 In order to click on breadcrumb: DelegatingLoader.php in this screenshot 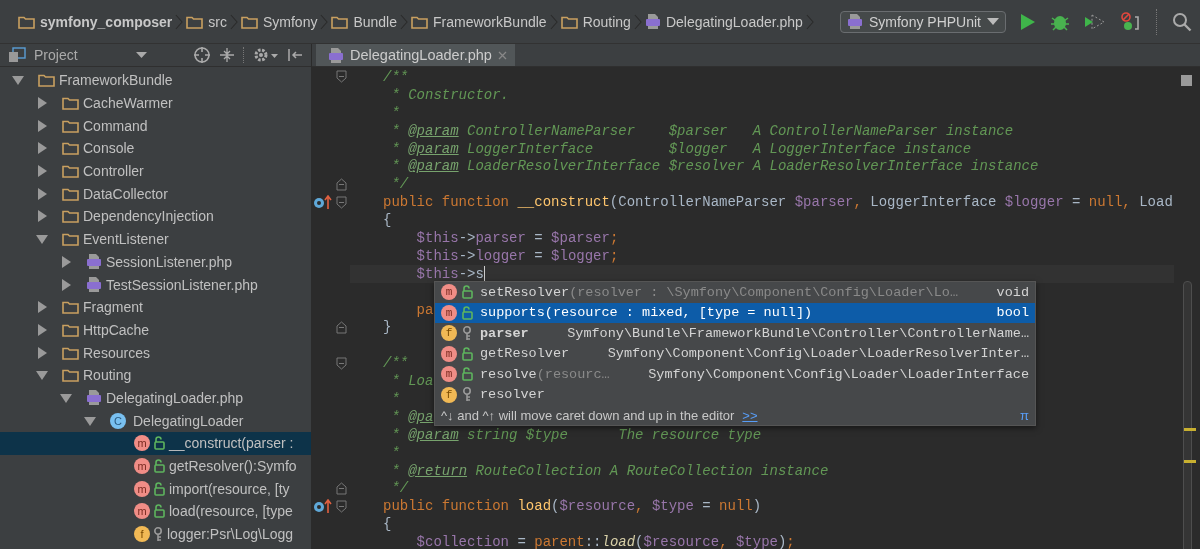, I will do `click(734, 21)`.